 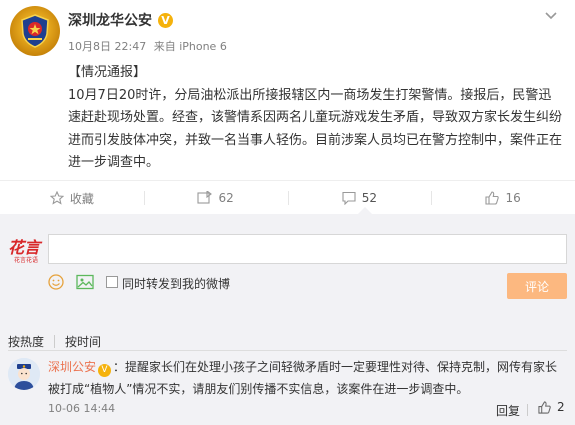 What do you see at coordinates (190, 46) in the screenshot?
I see `post-source: 来自 iPhone 6` at bounding box center [190, 46].